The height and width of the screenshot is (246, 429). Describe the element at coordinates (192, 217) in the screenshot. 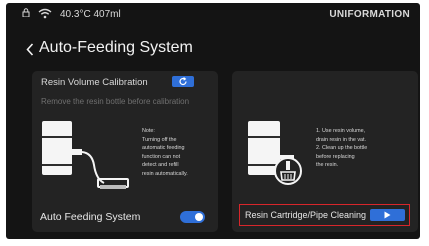

I see `auto-feeding-toggle` at that location.